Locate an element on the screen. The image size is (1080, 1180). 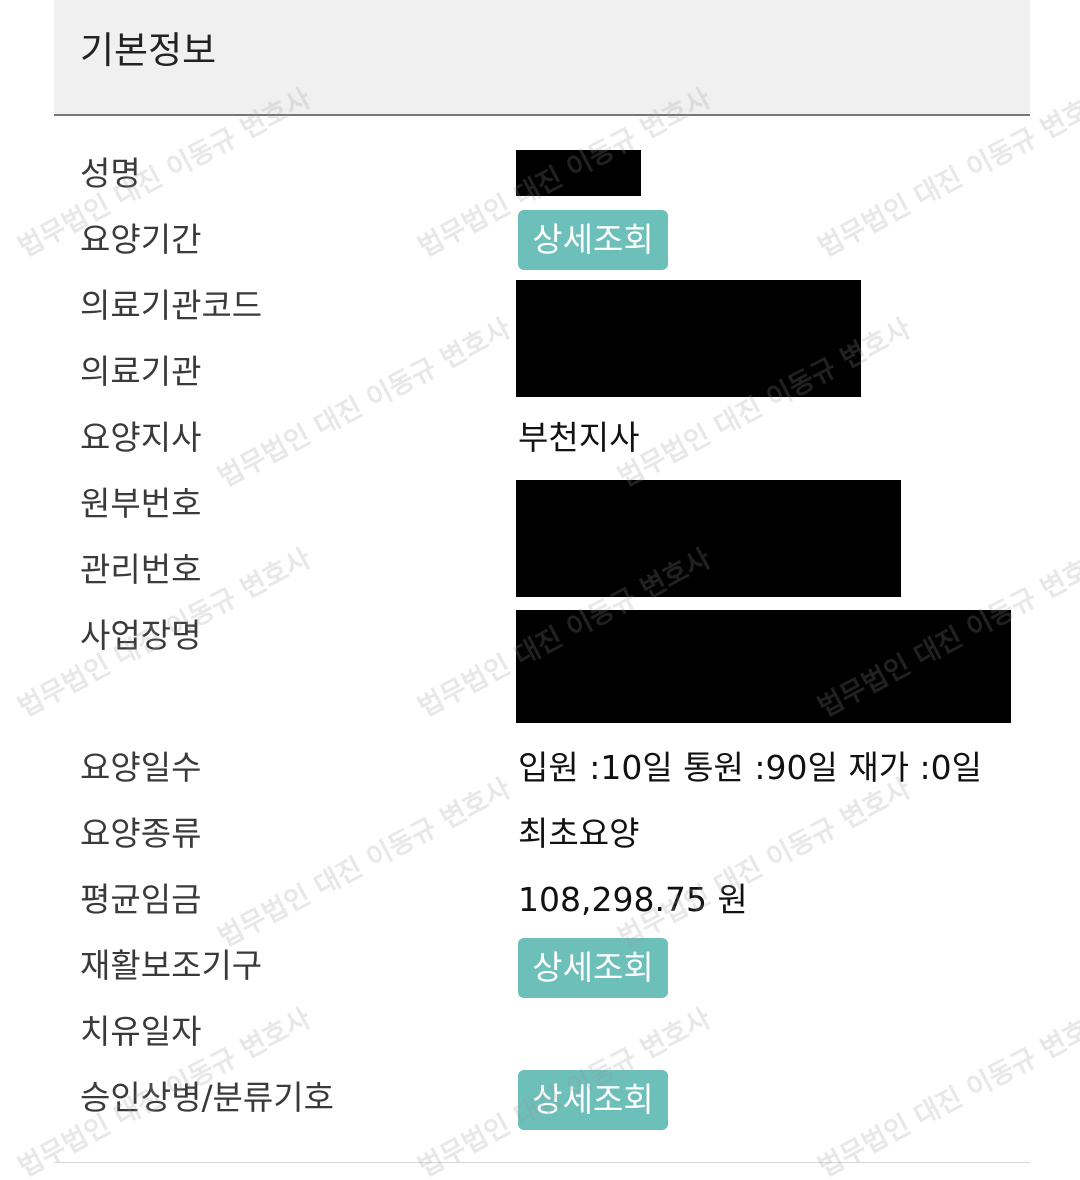
care-type-label: 요양종류 is located at coordinates (141, 833).